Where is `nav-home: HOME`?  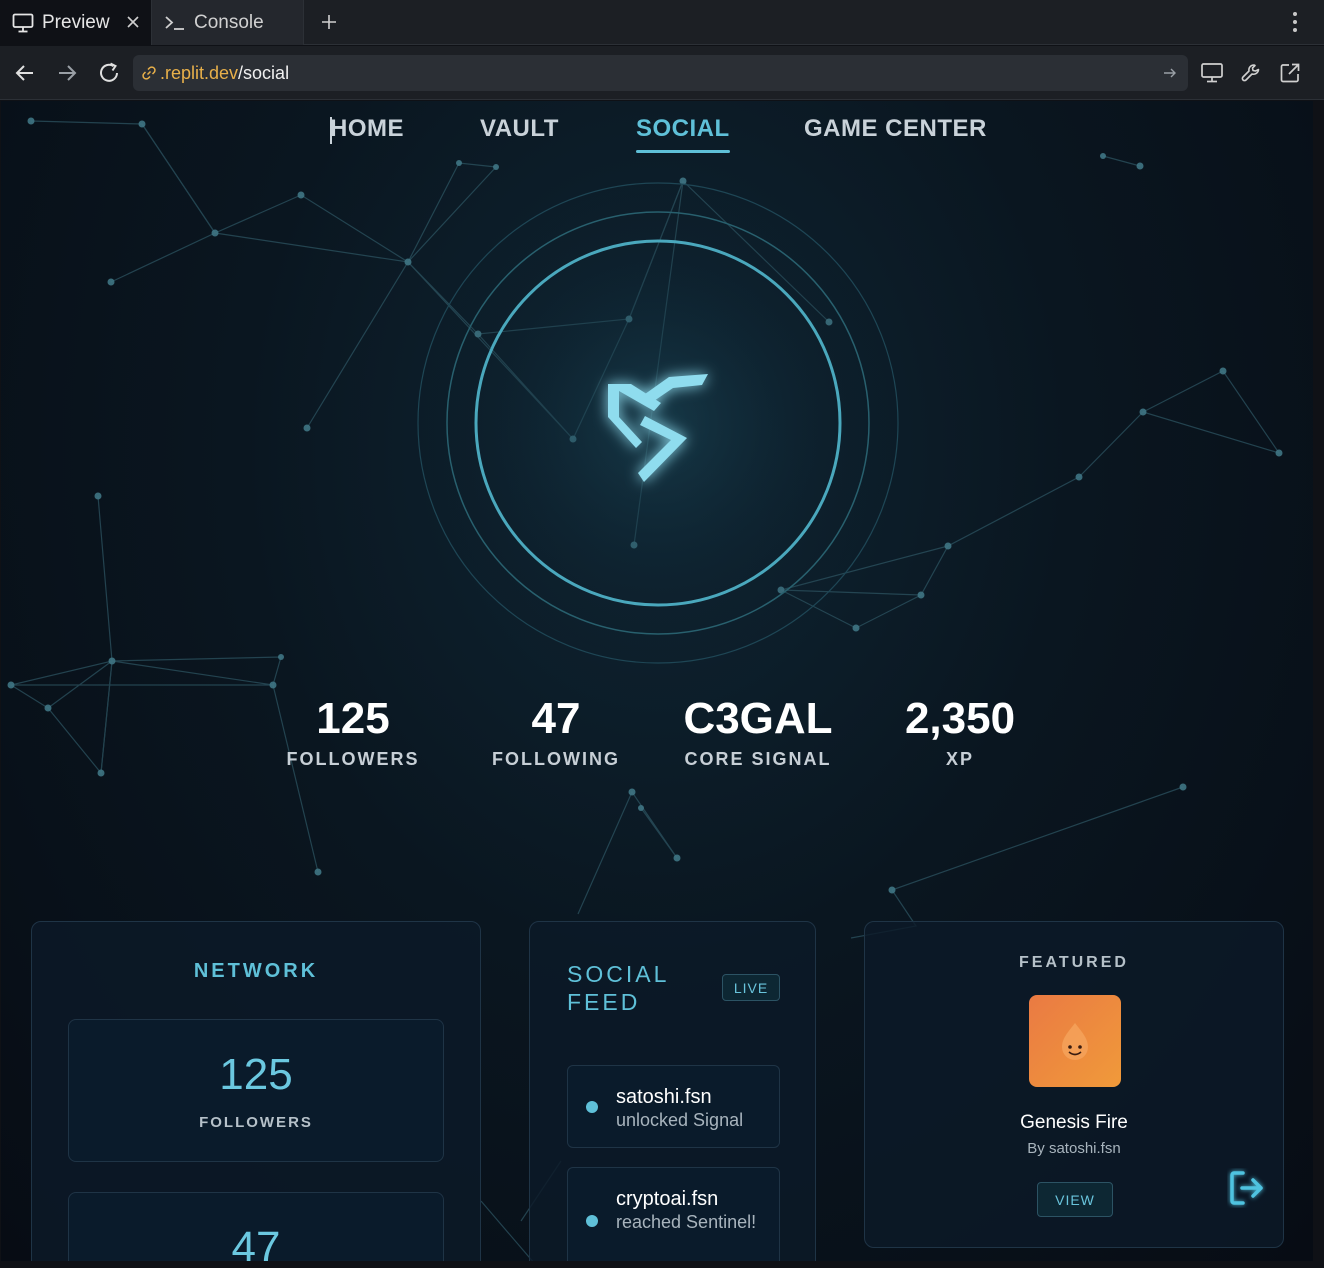 nav-home: HOME is located at coordinates (367, 129).